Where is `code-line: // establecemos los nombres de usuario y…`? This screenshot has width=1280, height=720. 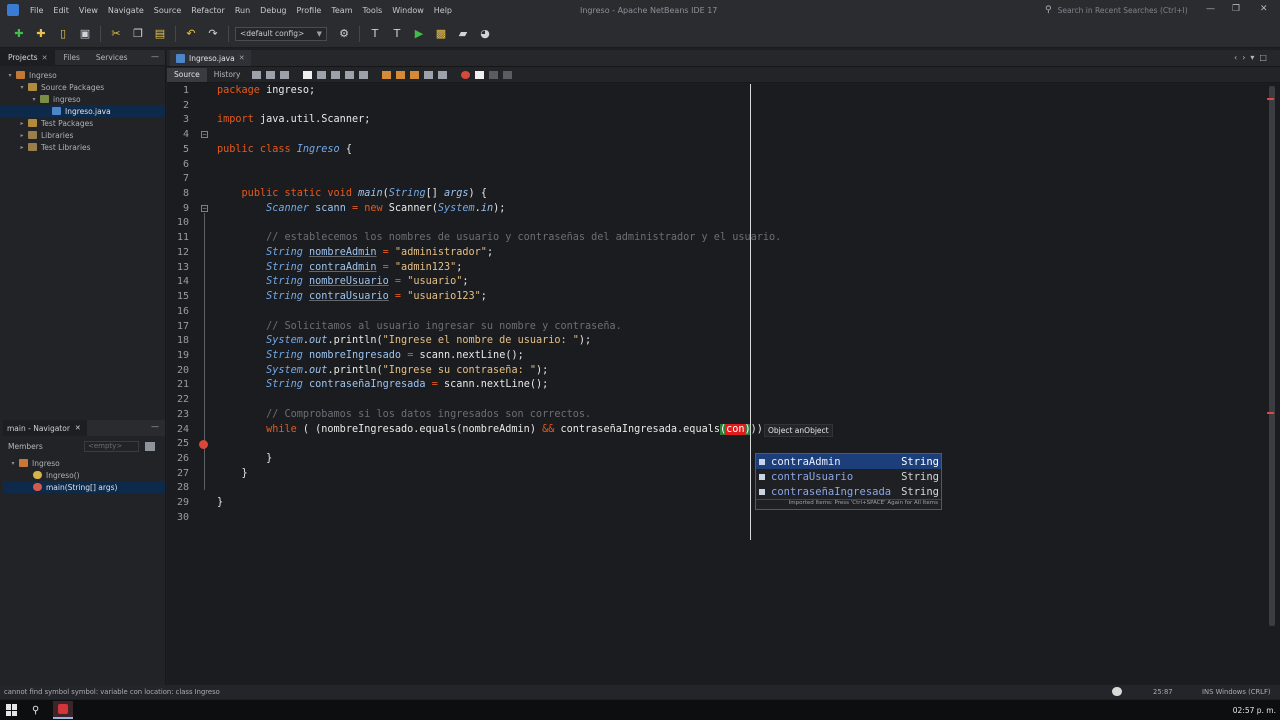 code-line: // establecemos los nombres de usuario y… is located at coordinates (499, 239).